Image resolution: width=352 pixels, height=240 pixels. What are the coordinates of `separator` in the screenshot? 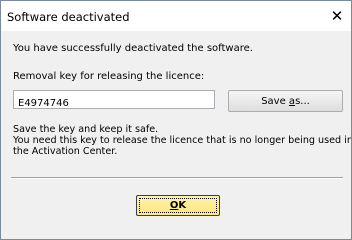 It's located at (177, 178).